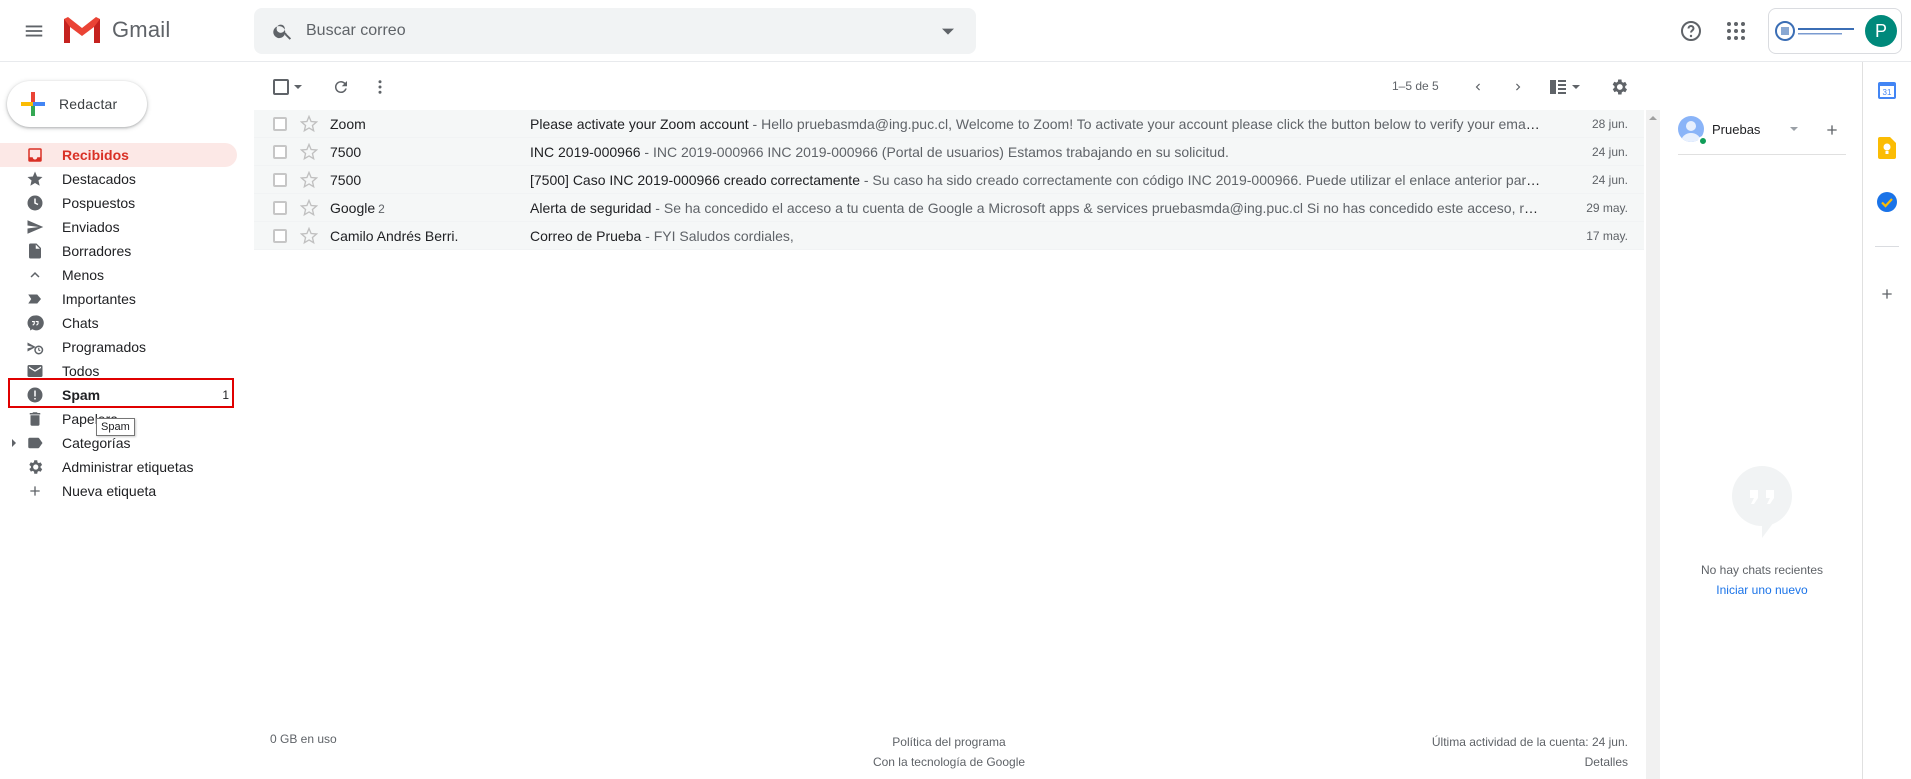 The height and width of the screenshot is (779, 1911). Describe the element at coordinates (1887, 246) in the screenshot. I see `addons-divider` at that location.